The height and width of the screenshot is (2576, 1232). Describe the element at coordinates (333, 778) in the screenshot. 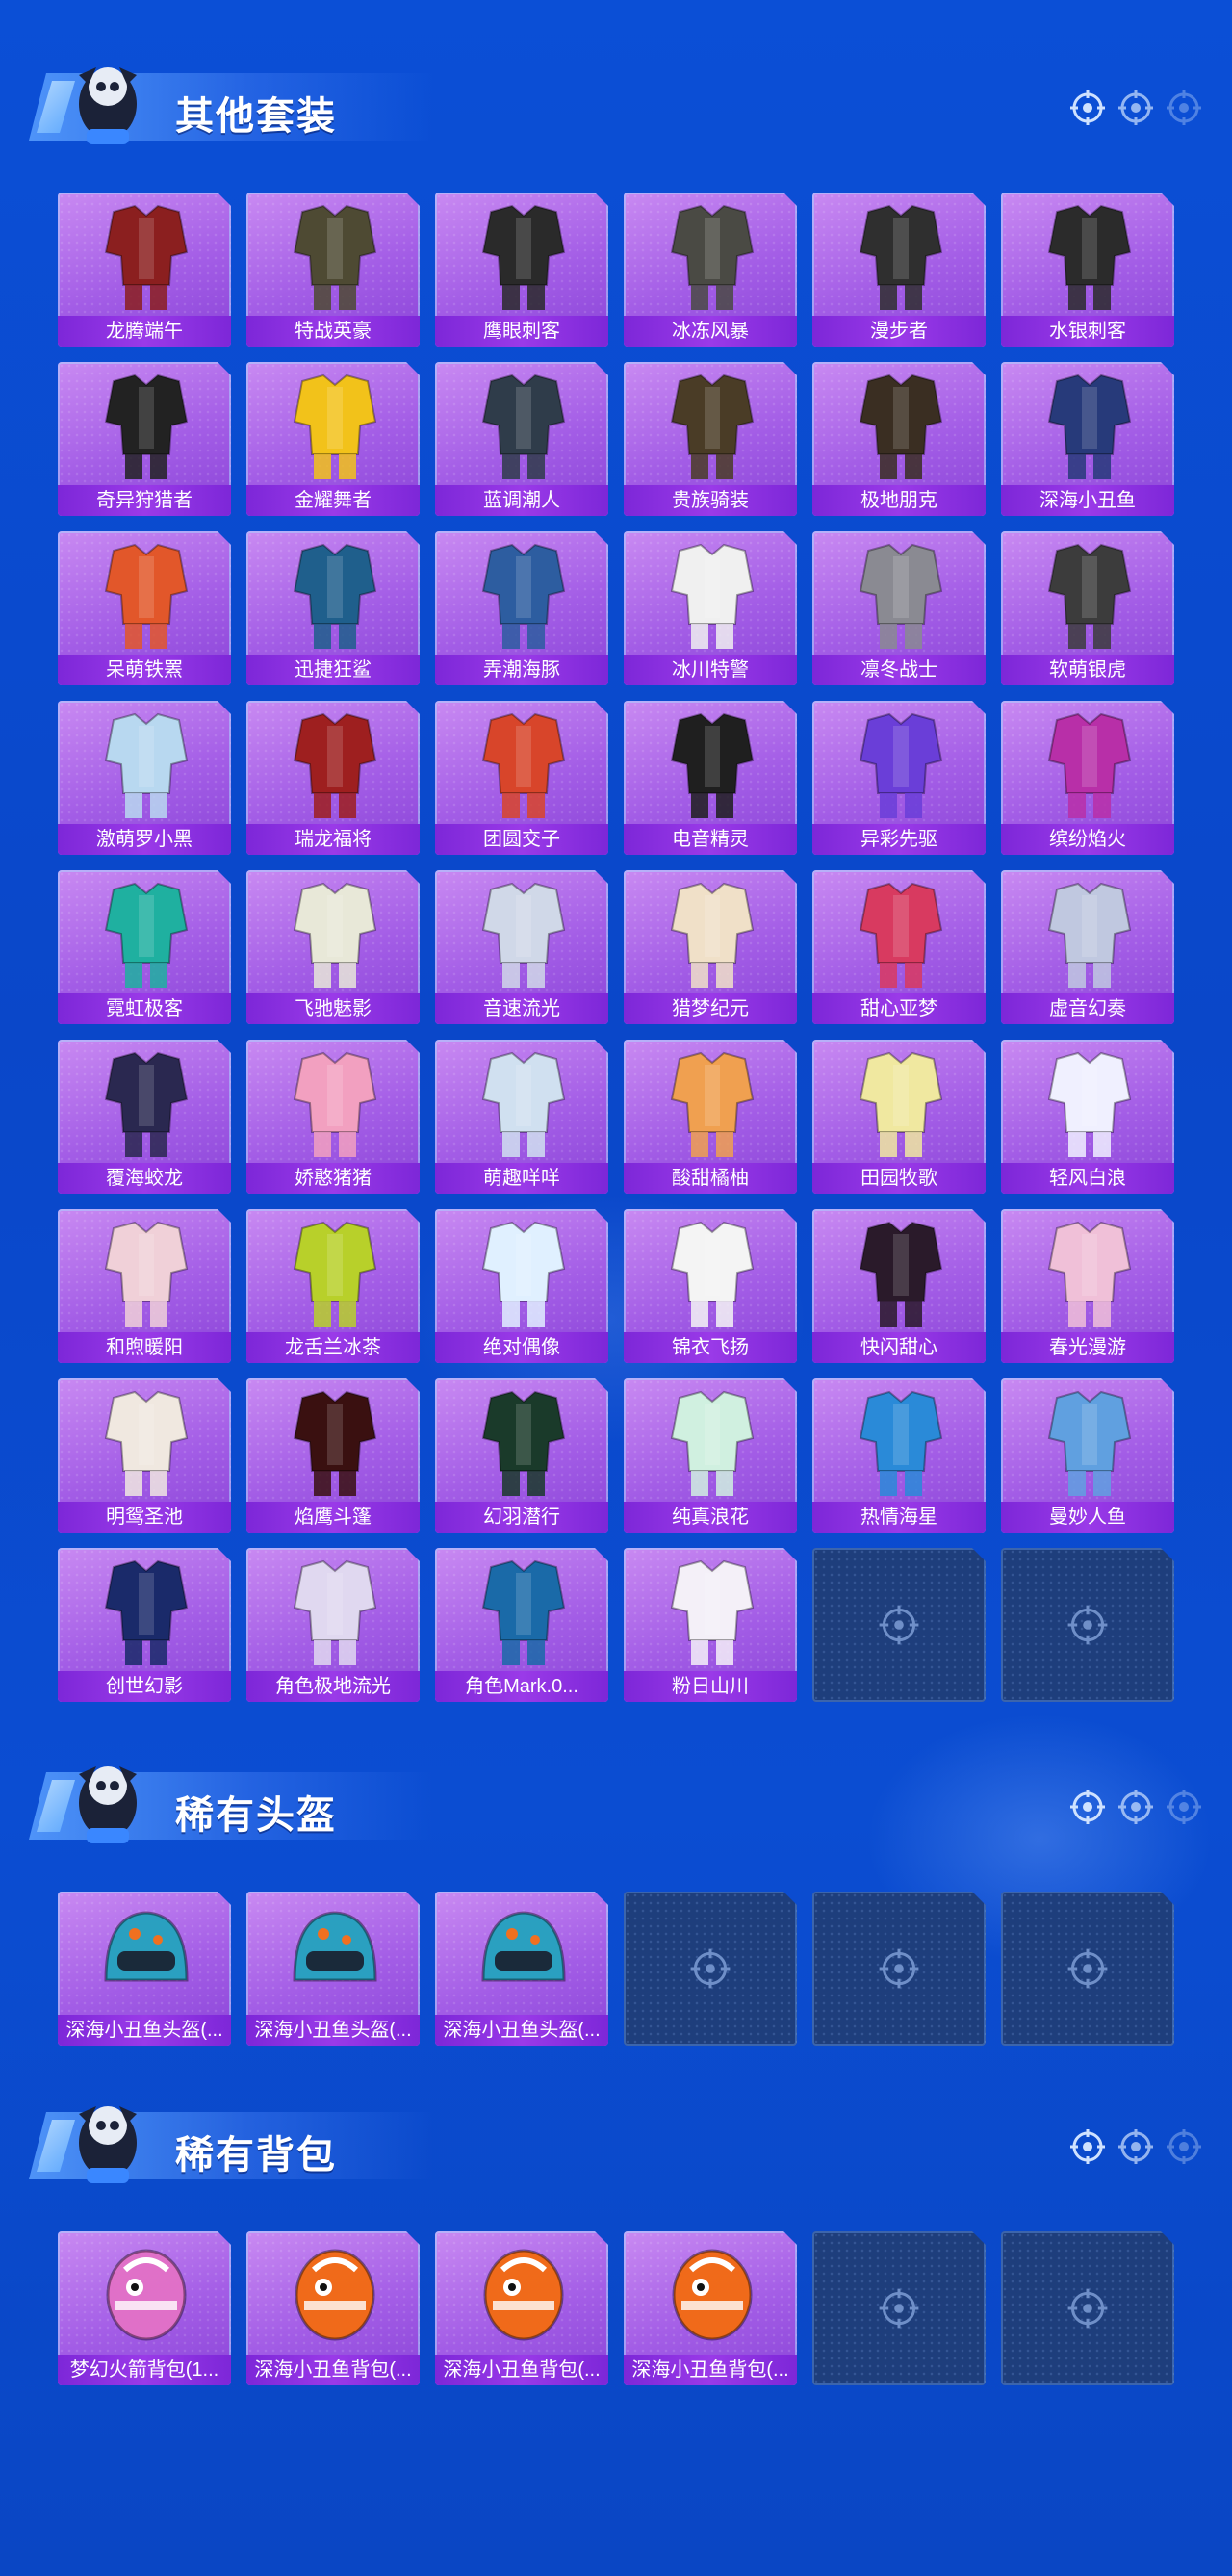

I see `suit-card: 瑞龙福将` at that location.